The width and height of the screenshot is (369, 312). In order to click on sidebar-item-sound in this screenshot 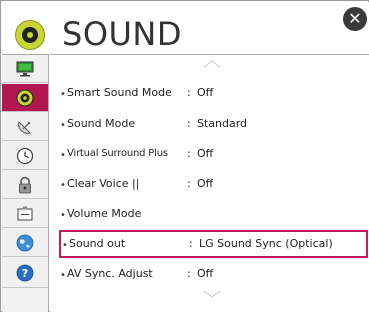, I will do `click(25, 98)`.